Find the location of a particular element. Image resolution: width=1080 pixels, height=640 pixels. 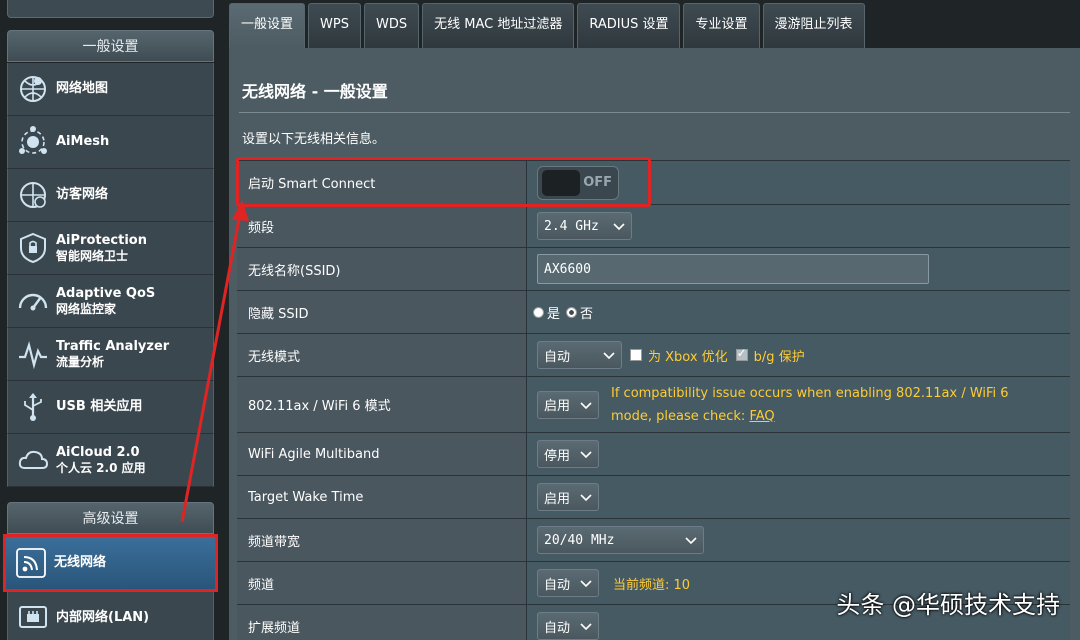

sidebar-item-label-group: AiCloud 2.0 个人云 2.0 应用 is located at coordinates (101, 460).